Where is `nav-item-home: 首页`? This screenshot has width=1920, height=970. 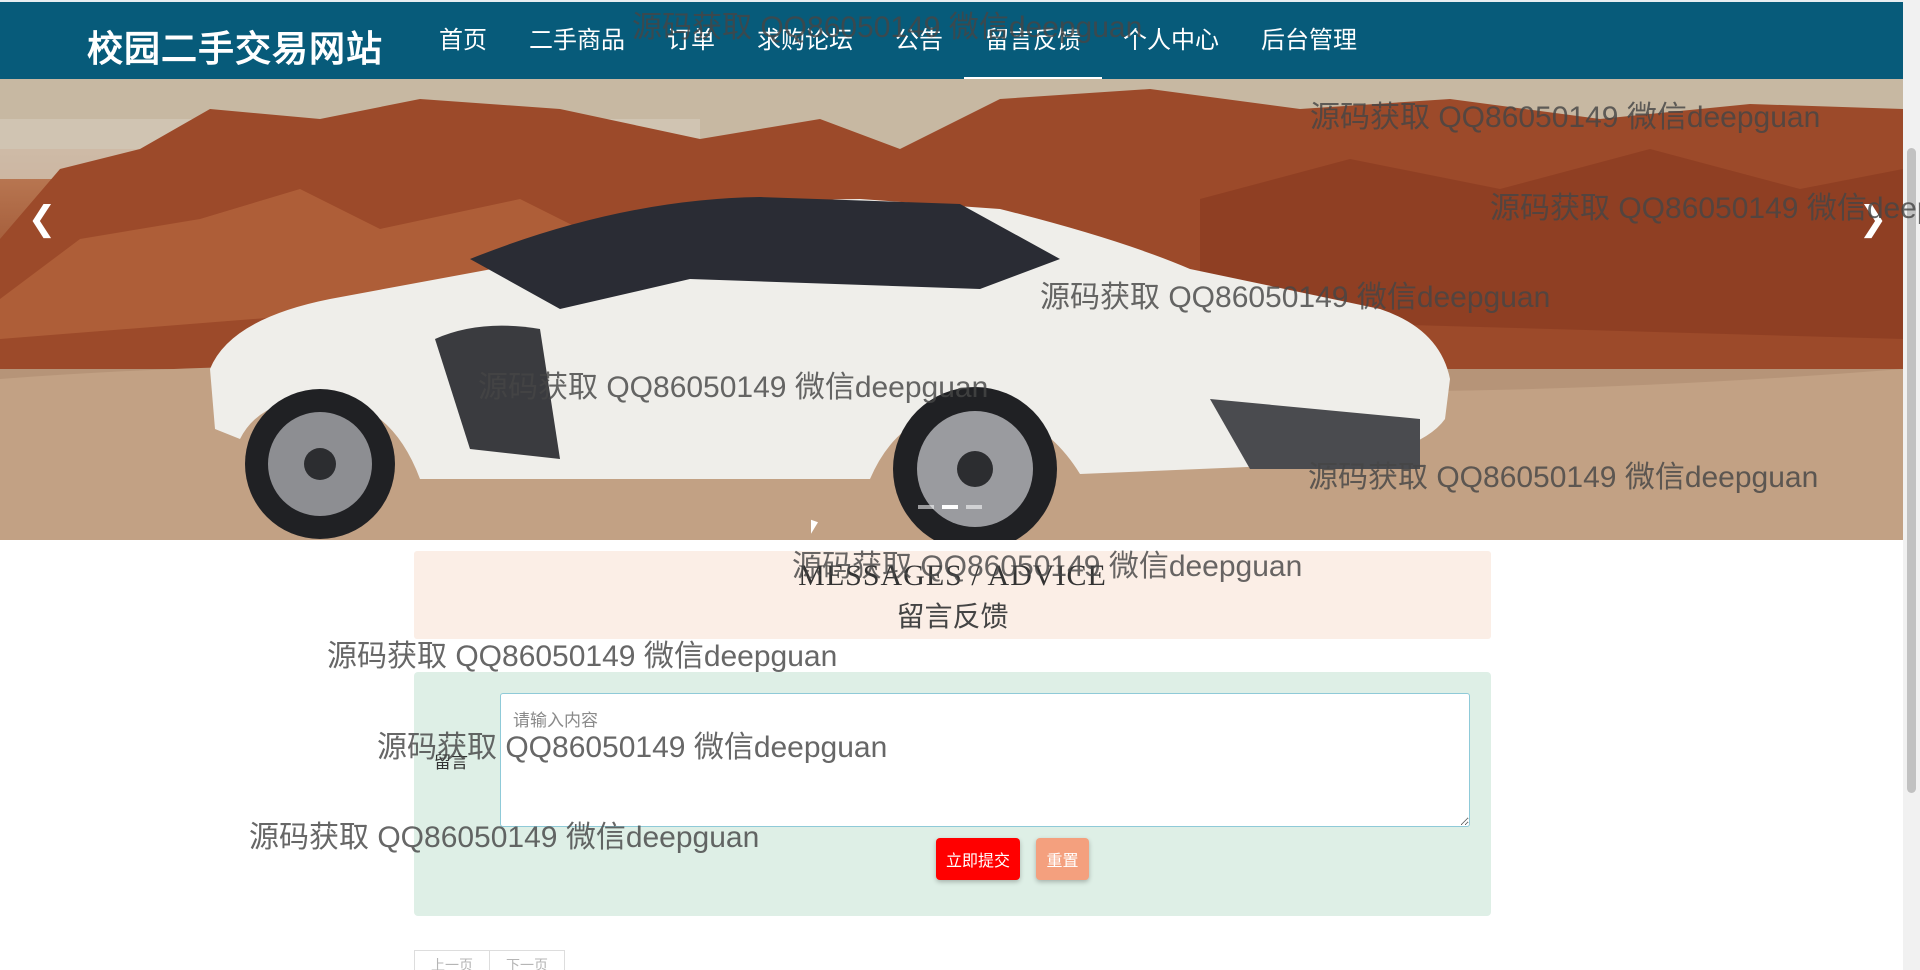 nav-item-home: 首页 is located at coordinates (463, 41).